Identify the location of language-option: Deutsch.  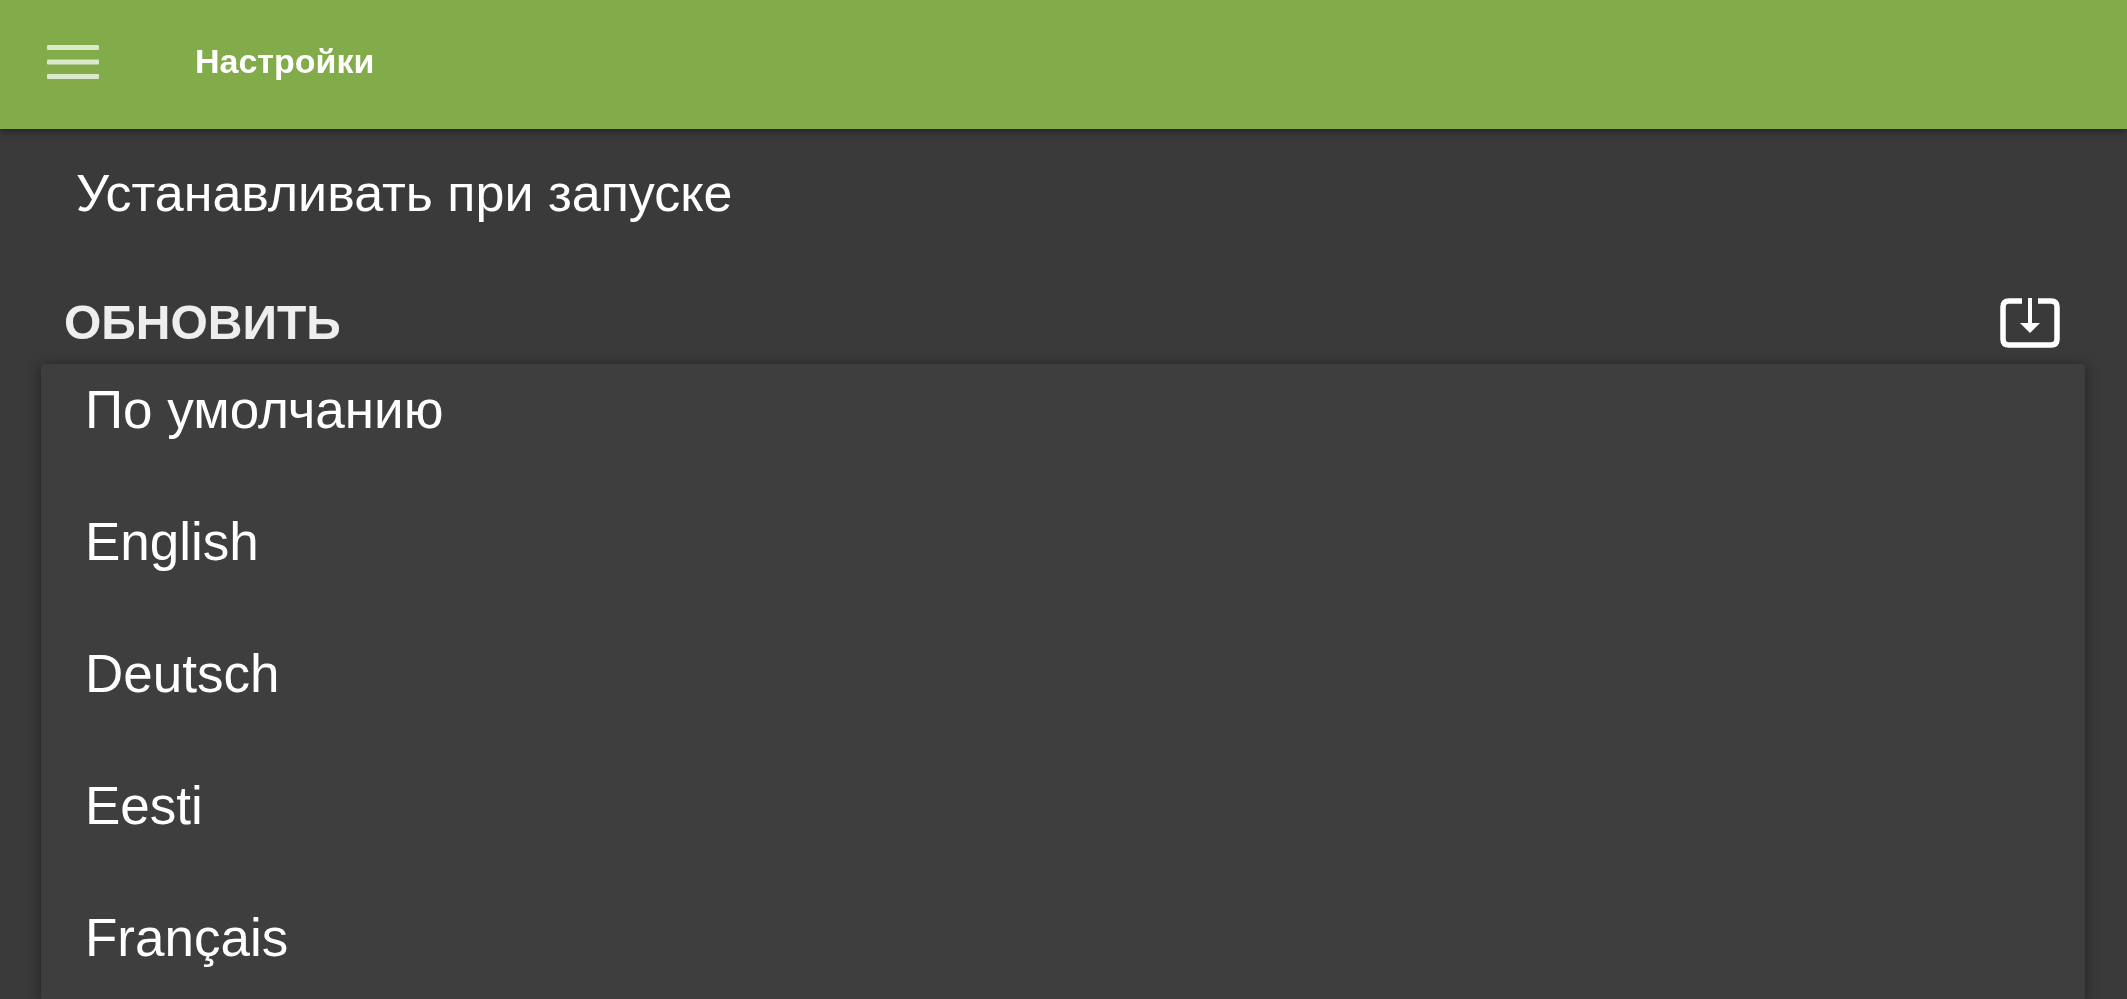
(1063, 694).